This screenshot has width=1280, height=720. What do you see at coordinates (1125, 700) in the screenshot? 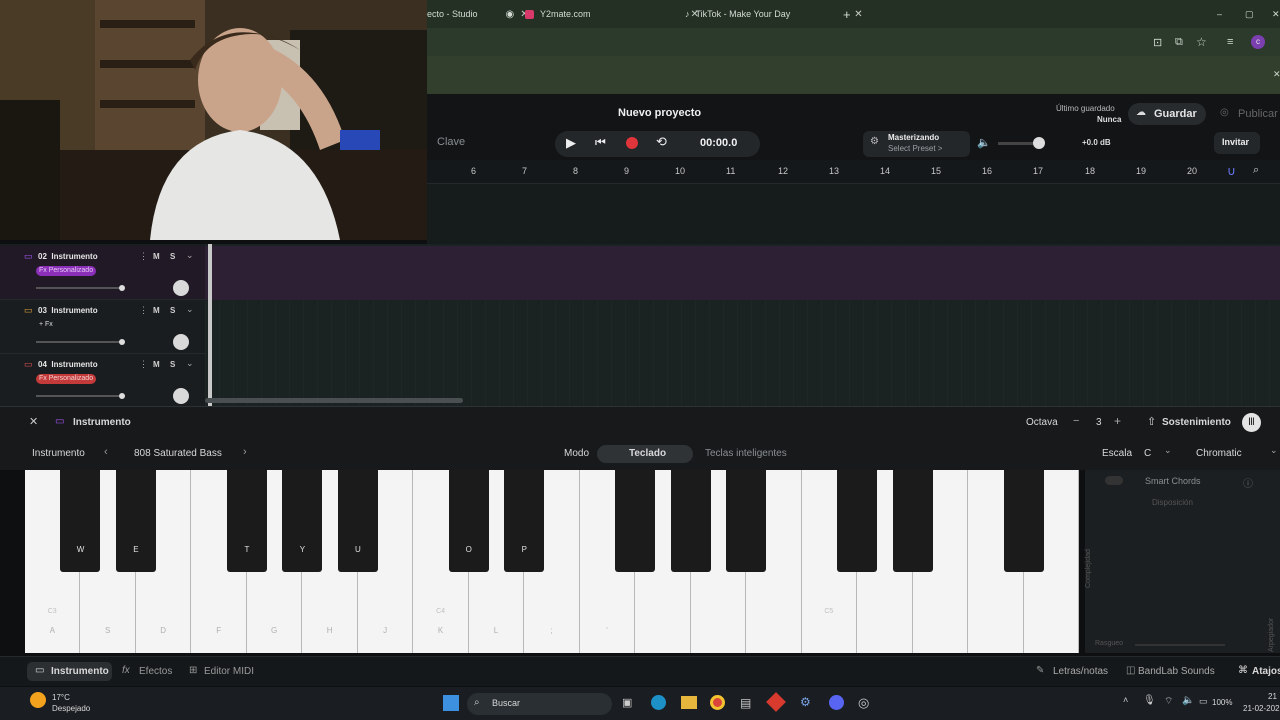
I see `tray-chevron-icon: ˄` at bounding box center [1125, 700].